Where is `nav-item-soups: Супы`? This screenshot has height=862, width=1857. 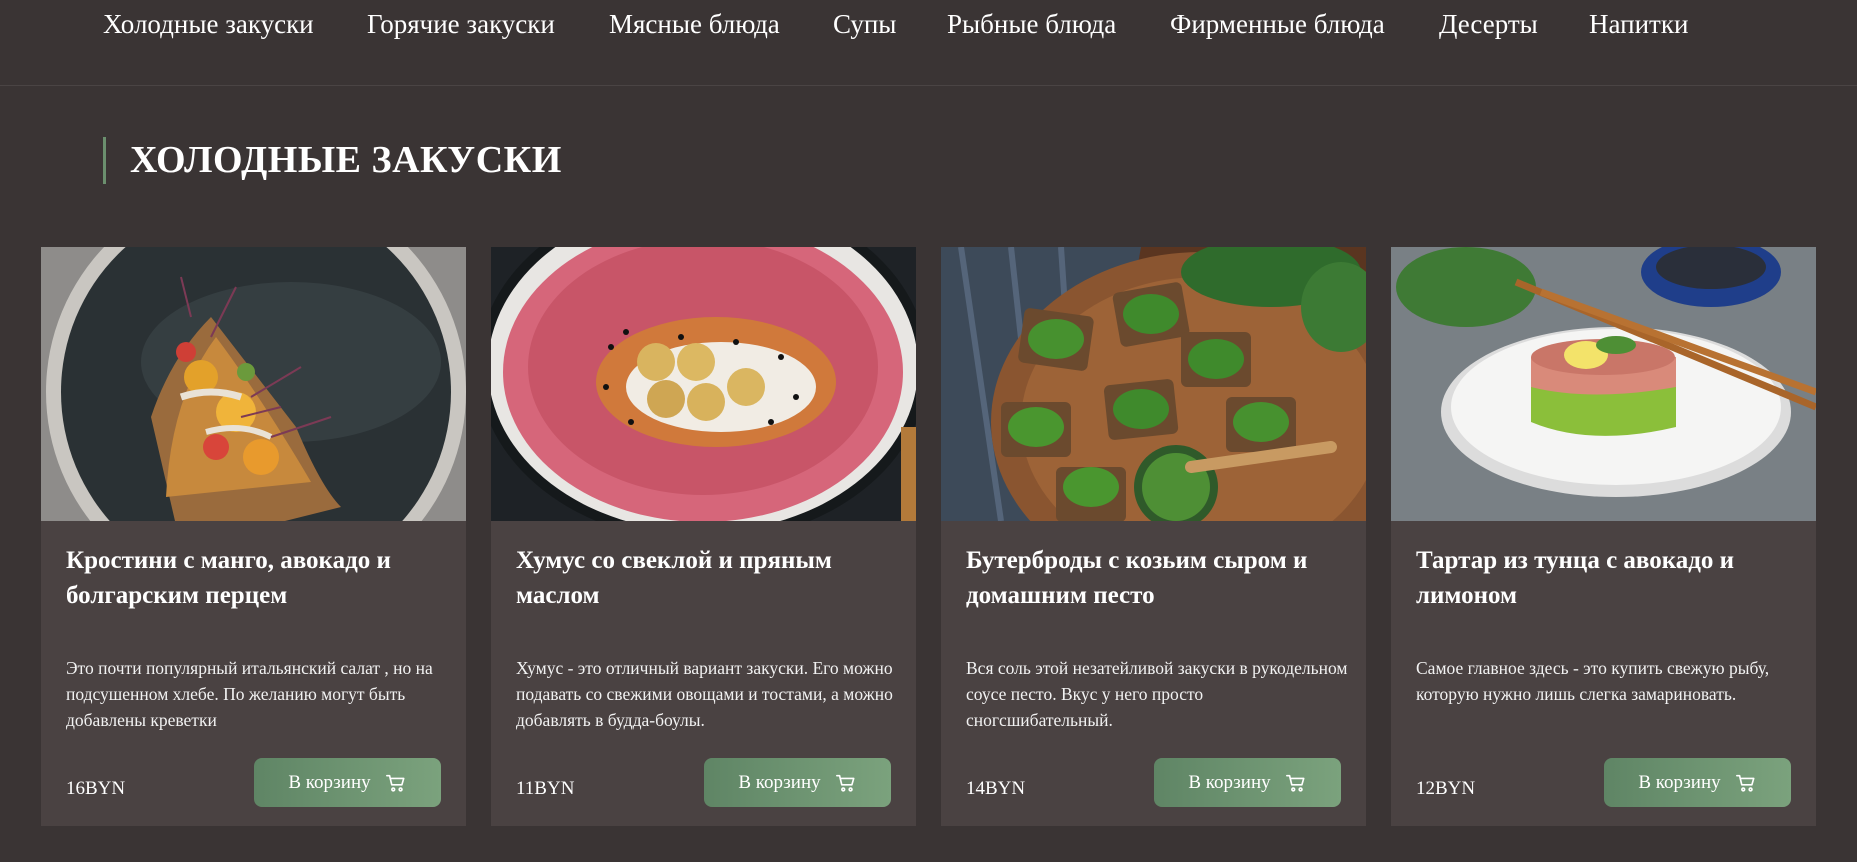
nav-item-soups: Супы is located at coordinates (864, 24).